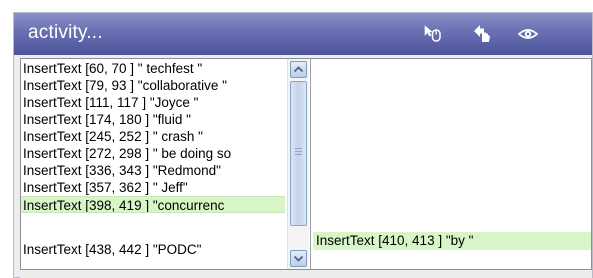  What do you see at coordinates (433, 34) in the screenshot?
I see `mouse-cursor-icon` at bounding box center [433, 34].